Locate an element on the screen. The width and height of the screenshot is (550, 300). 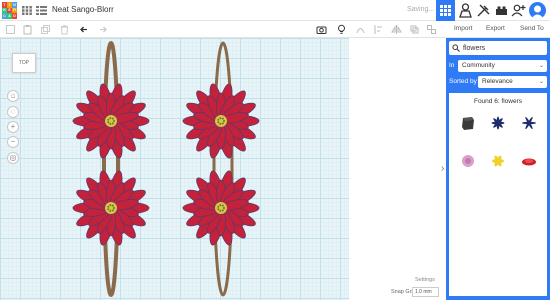
results-list: Found 6: flowers is located at coordinates (498, 194).